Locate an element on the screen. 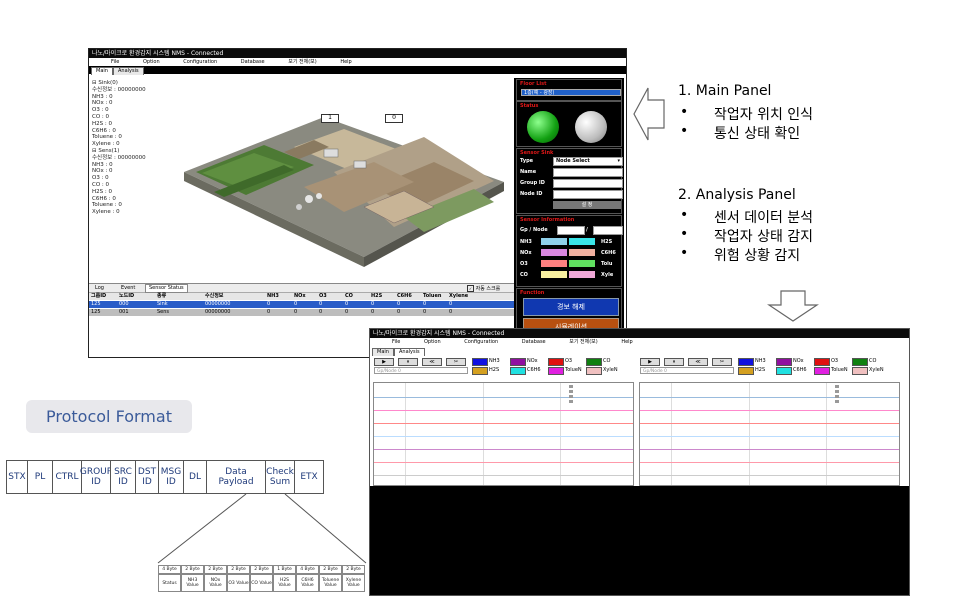  grid-header-cell: CO is located at coordinates (349, 296).